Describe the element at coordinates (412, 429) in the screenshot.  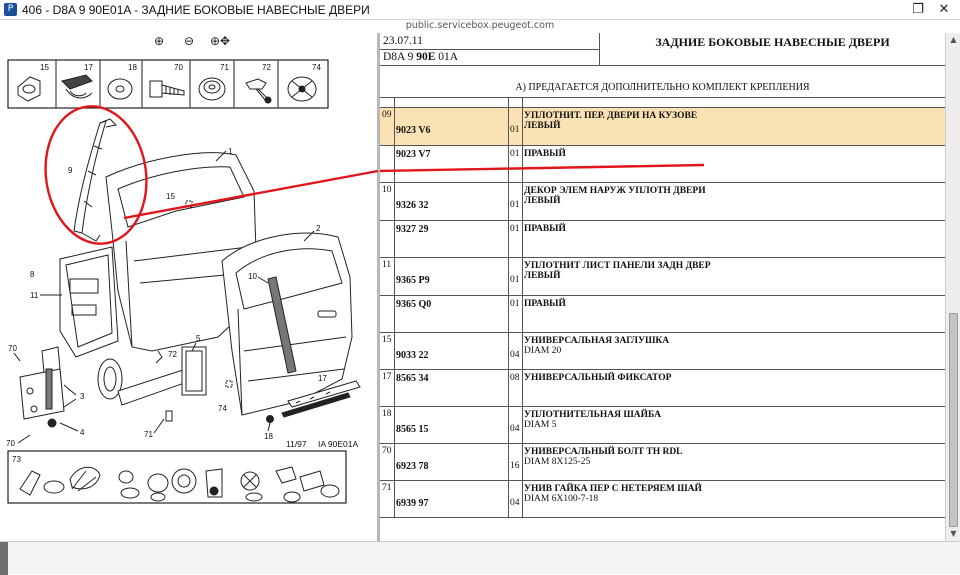
I see `part-number: 8565 15` at that location.